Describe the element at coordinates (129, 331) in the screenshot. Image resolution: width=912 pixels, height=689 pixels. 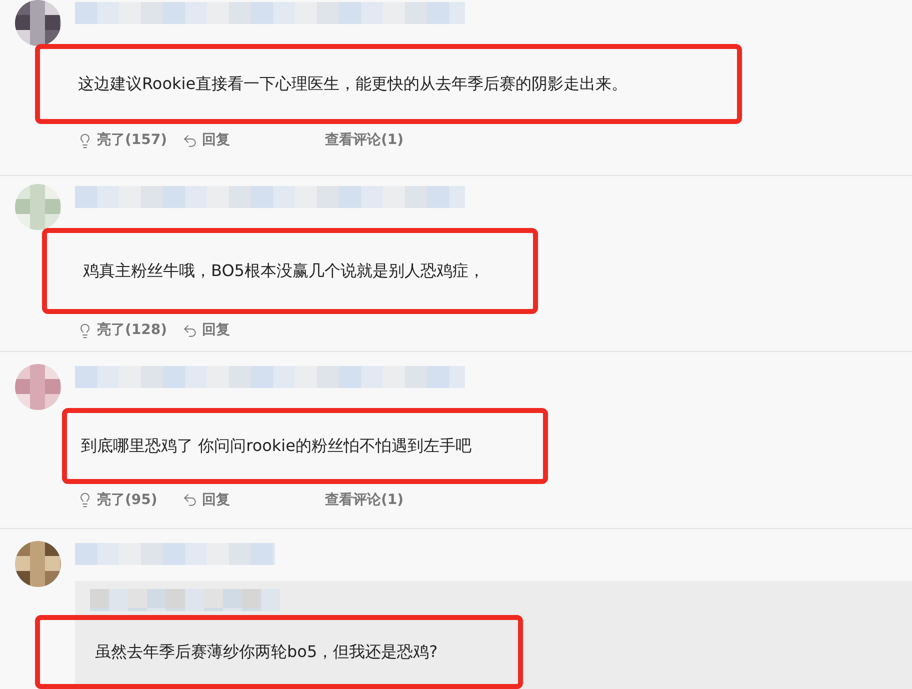
I see `like-button: 亮了(128)` at that location.